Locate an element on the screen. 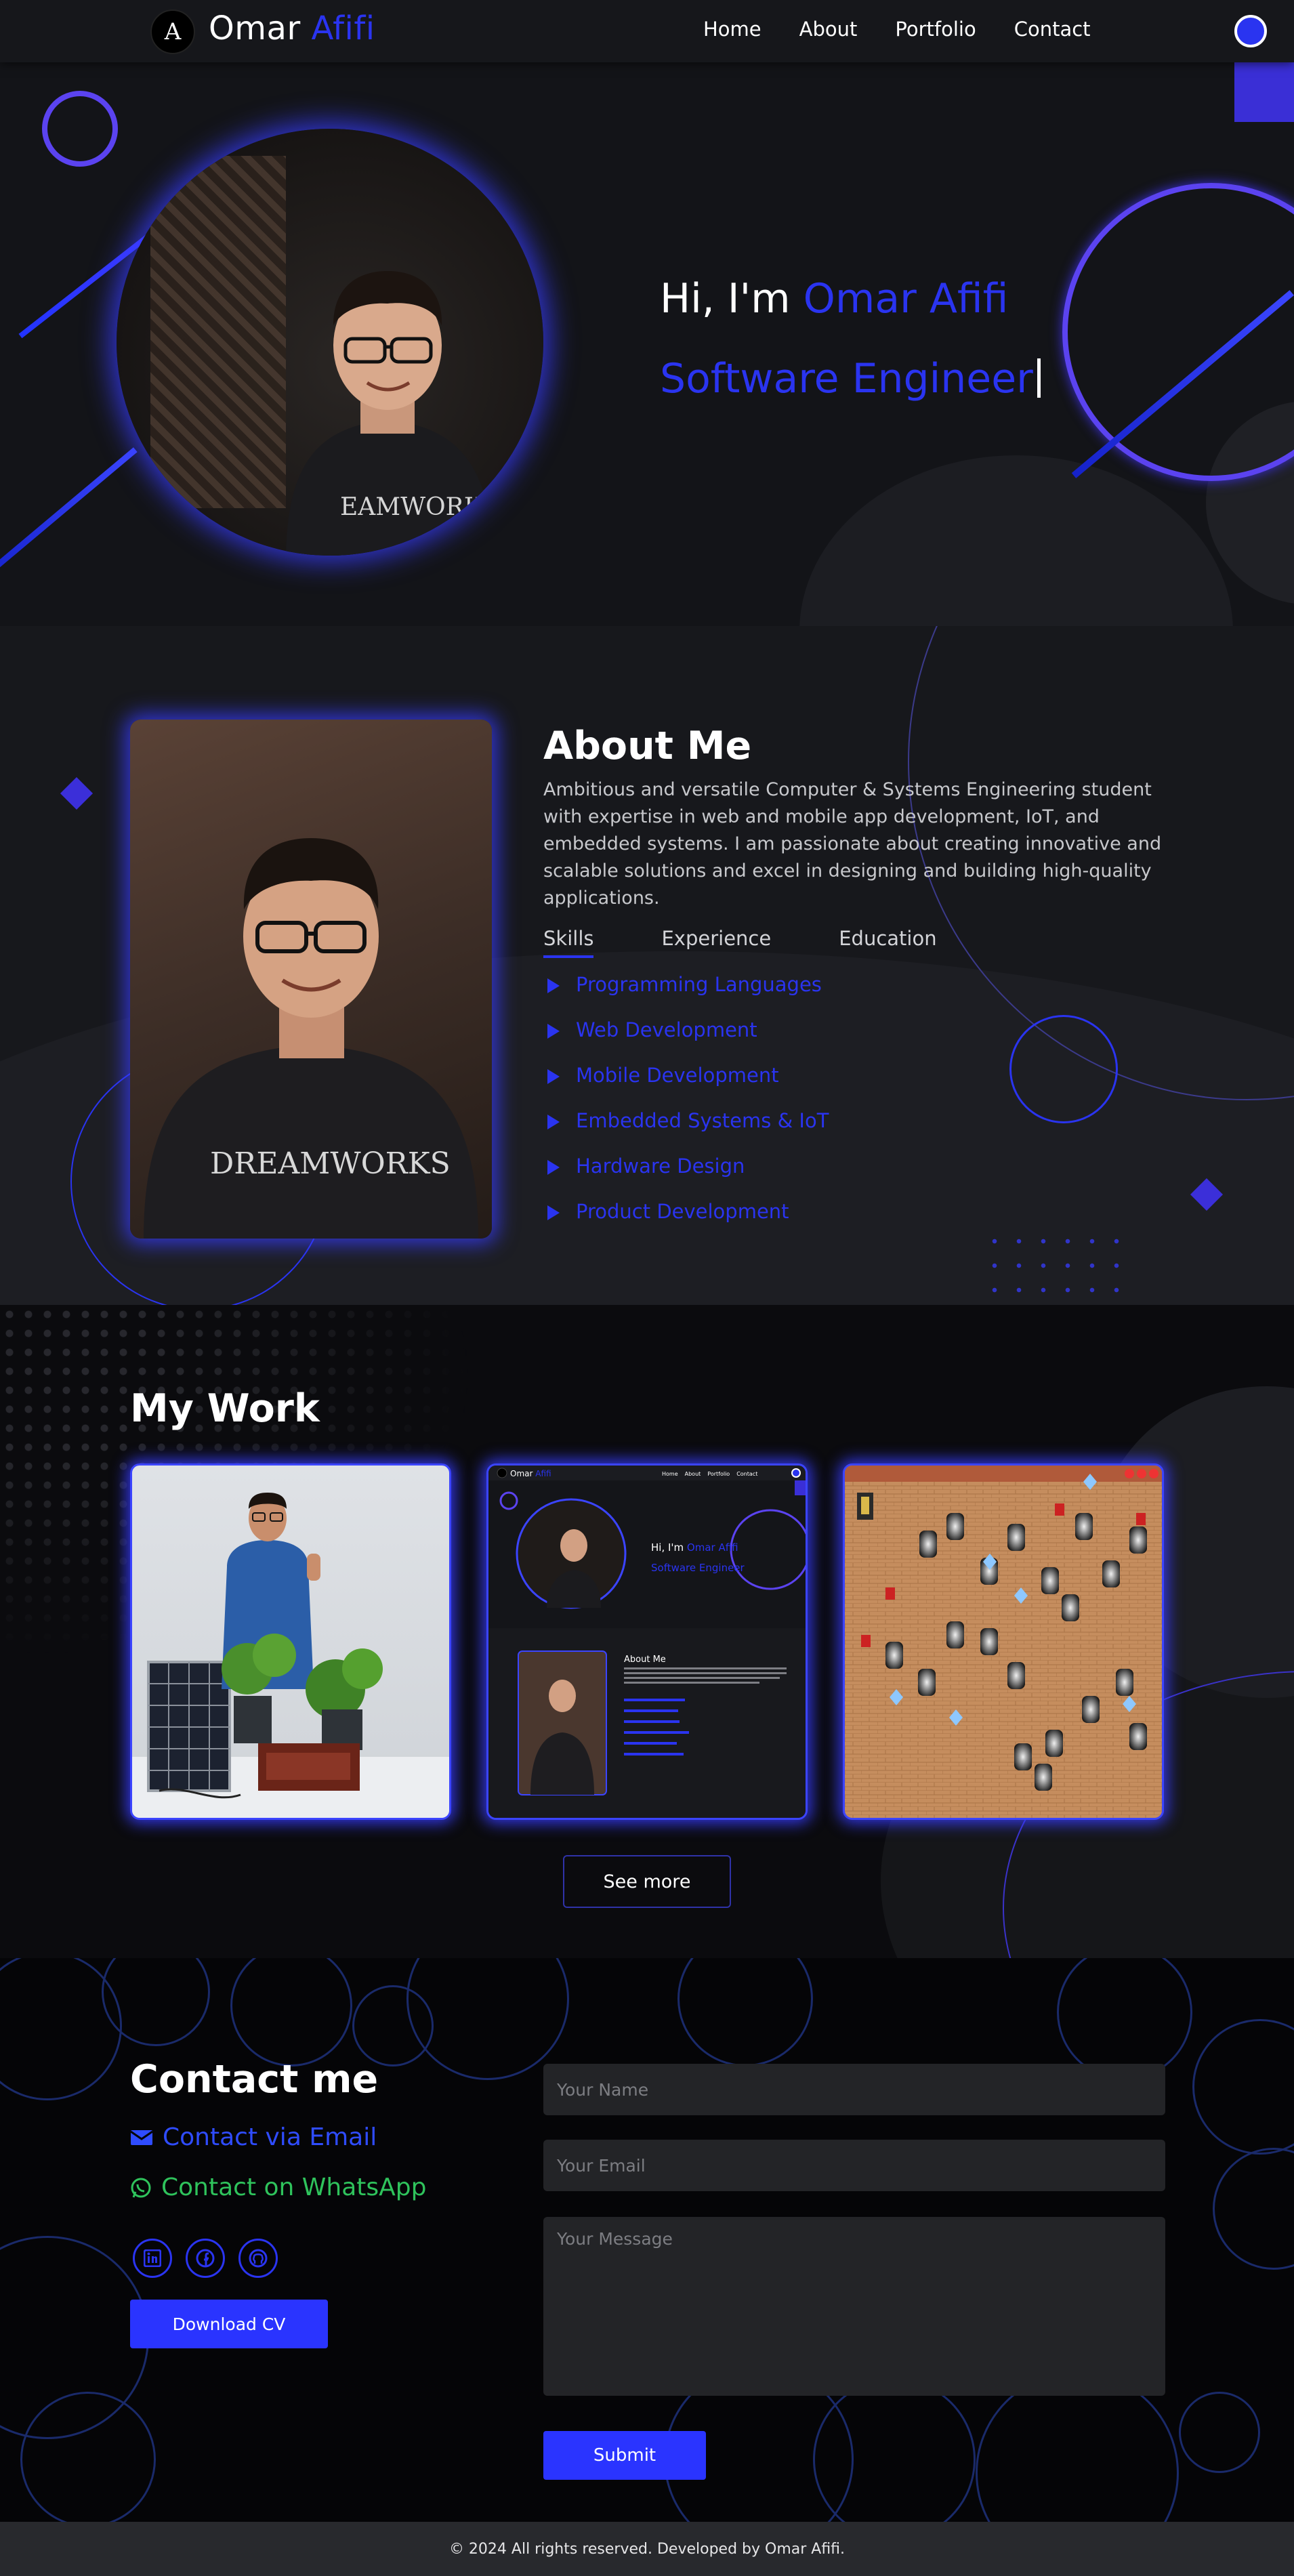 The width and height of the screenshot is (1294, 2576). tab-skills: Skills is located at coordinates (568, 942).